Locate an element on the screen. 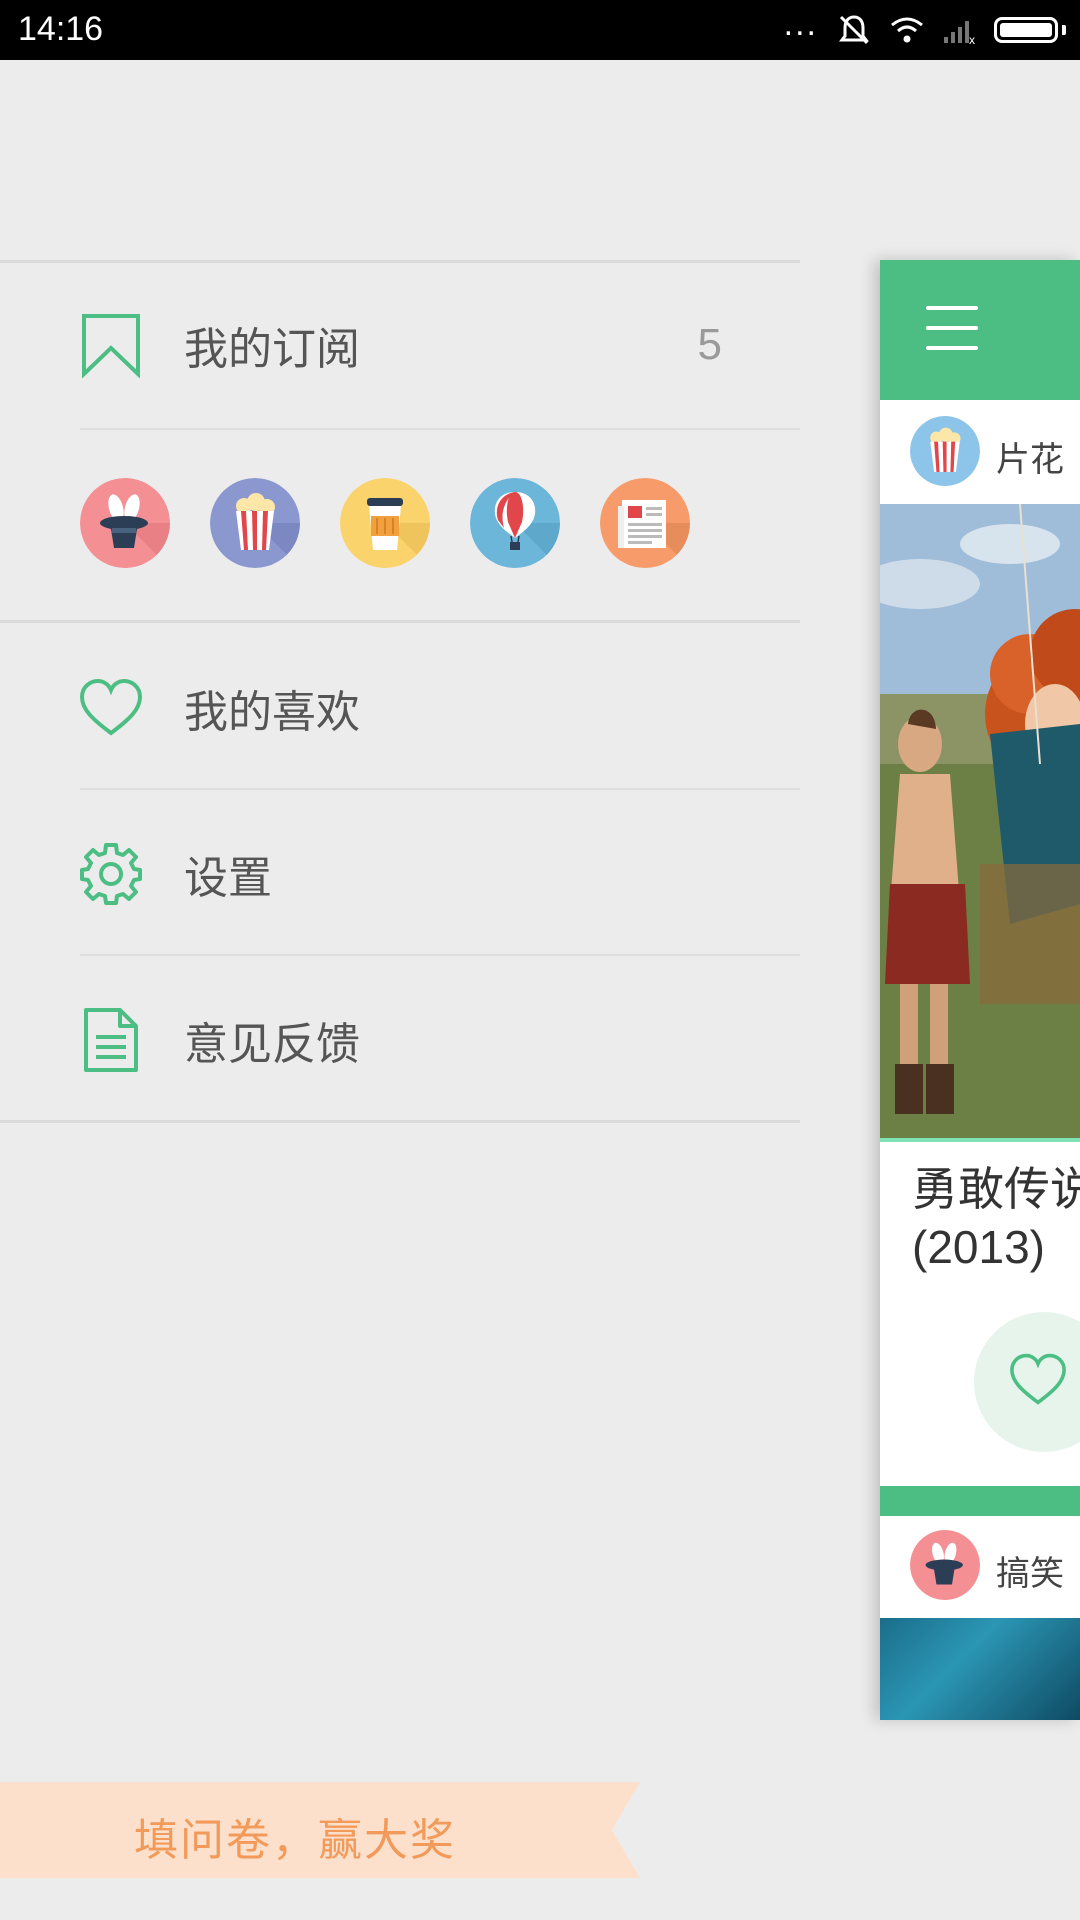 The height and width of the screenshot is (1920, 1080). menu-item-subscriptions: 我的订阅 5 is located at coordinates (400, 345).